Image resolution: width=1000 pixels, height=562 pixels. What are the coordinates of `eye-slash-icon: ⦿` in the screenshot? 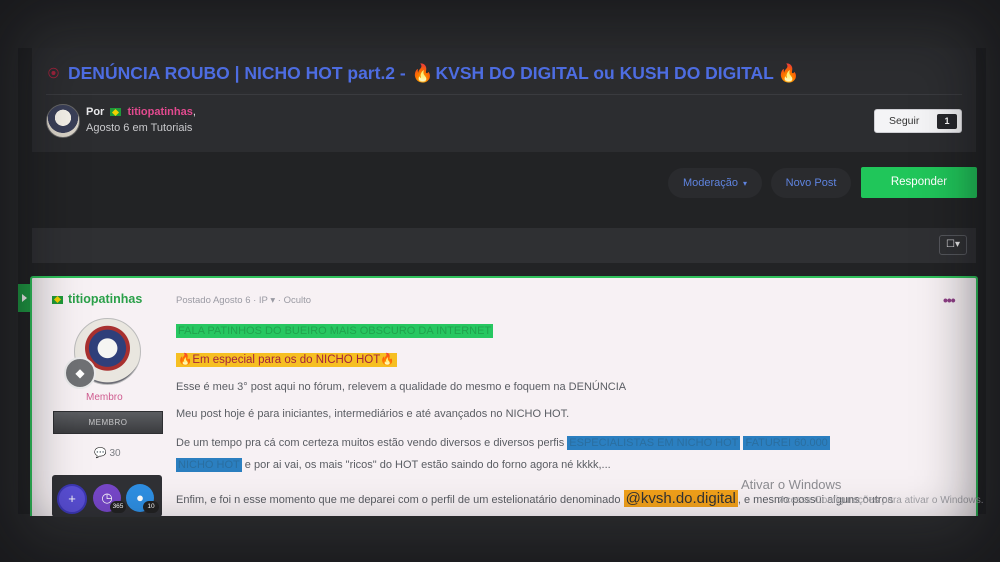 It's located at (53, 74).